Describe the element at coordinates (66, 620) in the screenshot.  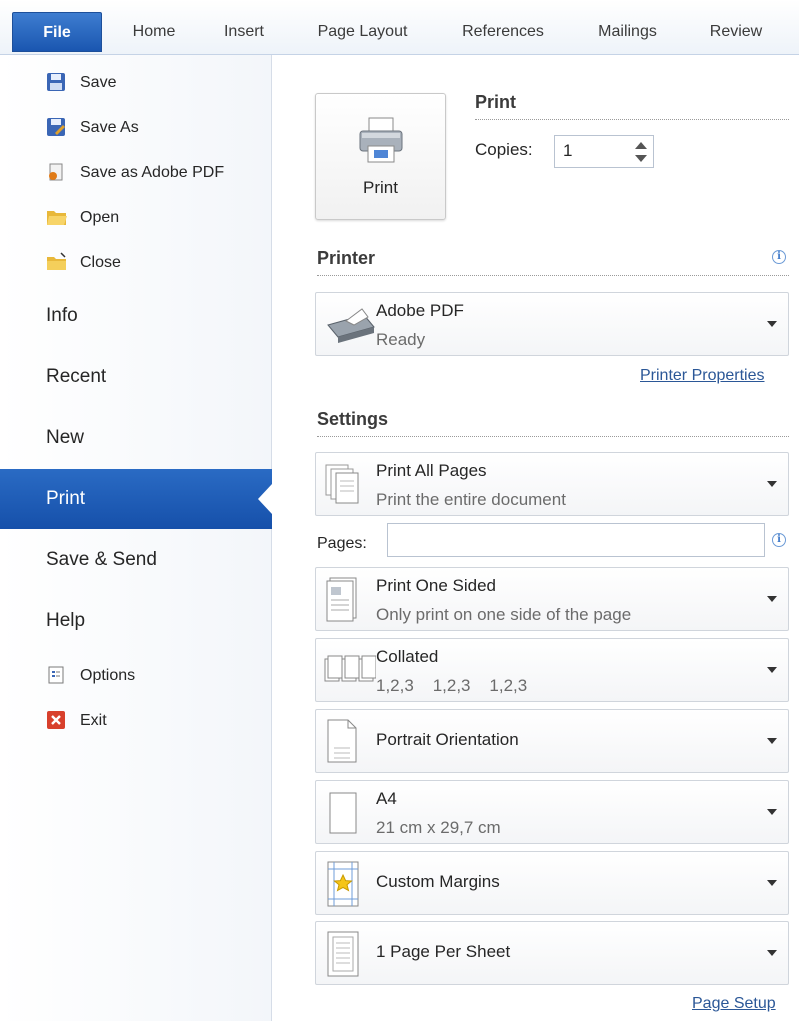
I see `nav-help-label: Help` at that location.